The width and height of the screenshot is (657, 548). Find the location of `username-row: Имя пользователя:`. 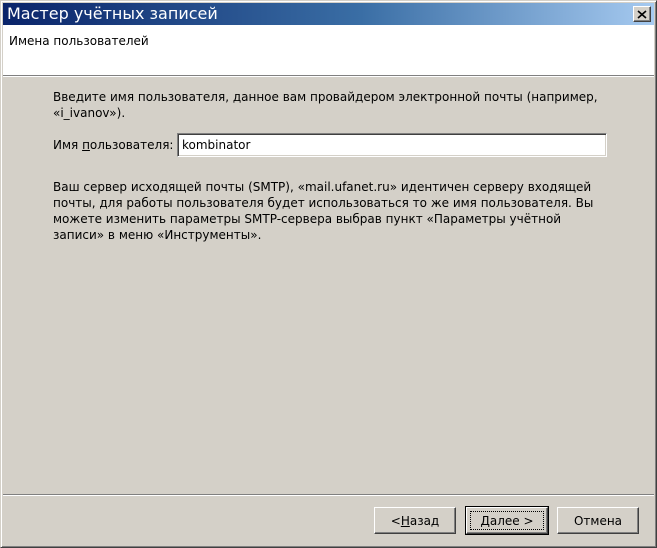

username-row: Имя пользователя: is located at coordinates (333, 145).